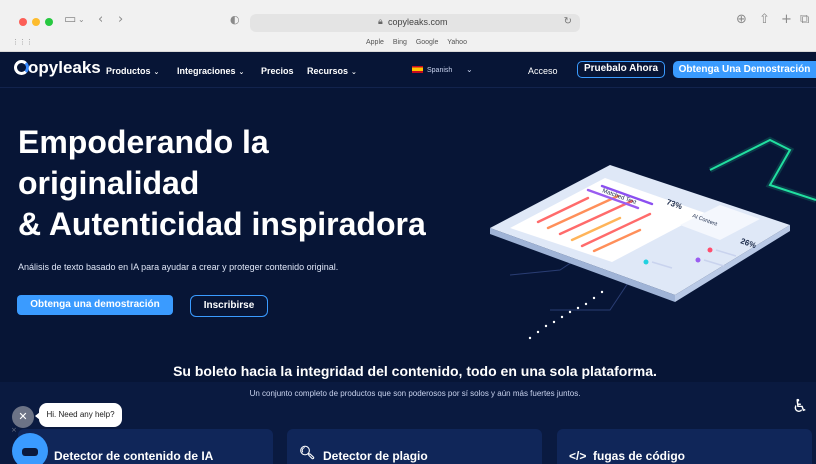  I want to click on chat-launcher-button, so click(30, 448).